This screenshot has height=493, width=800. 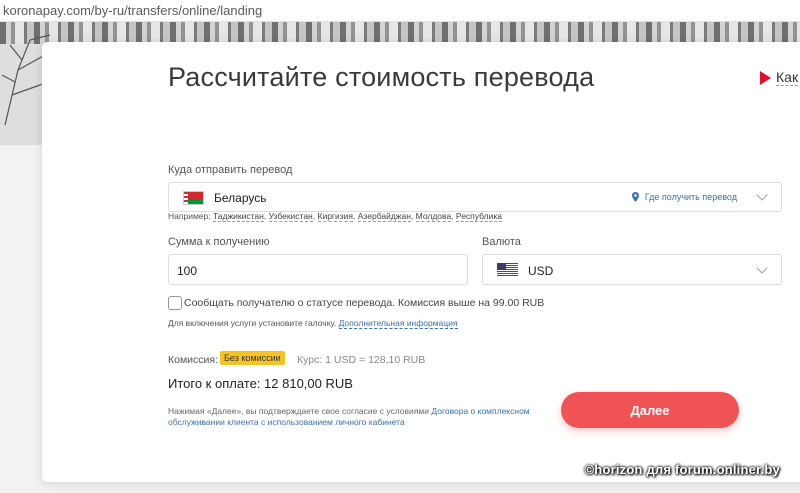 What do you see at coordinates (765, 77) in the screenshot?
I see `play-icon` at bounding box center [765, 77].